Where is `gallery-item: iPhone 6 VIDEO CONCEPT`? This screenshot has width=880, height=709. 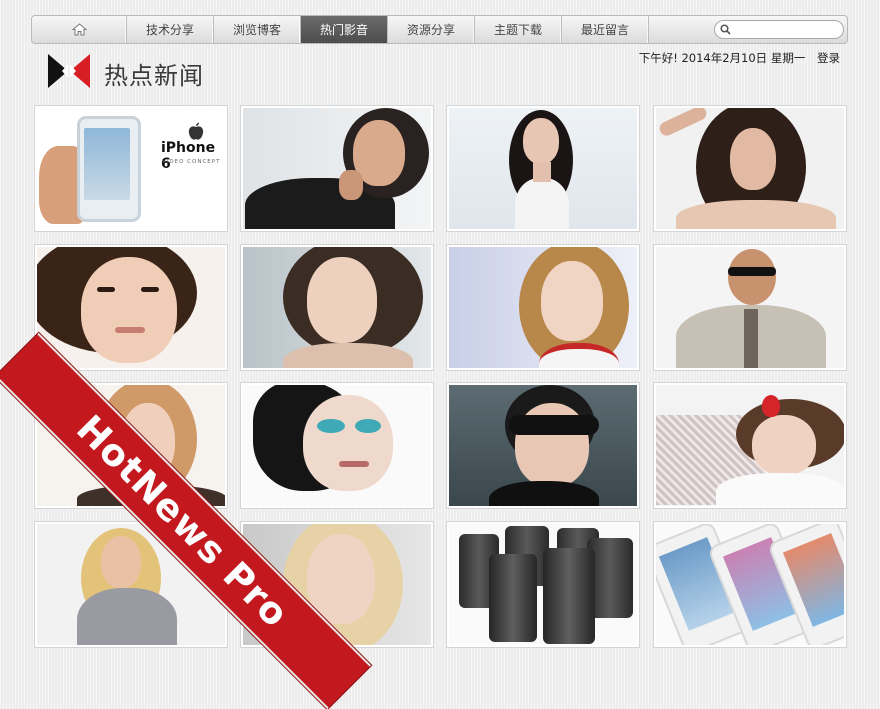 gallery-item: iPhone 6 VIDEO CONCEPT is located at coordinates (131, 168).